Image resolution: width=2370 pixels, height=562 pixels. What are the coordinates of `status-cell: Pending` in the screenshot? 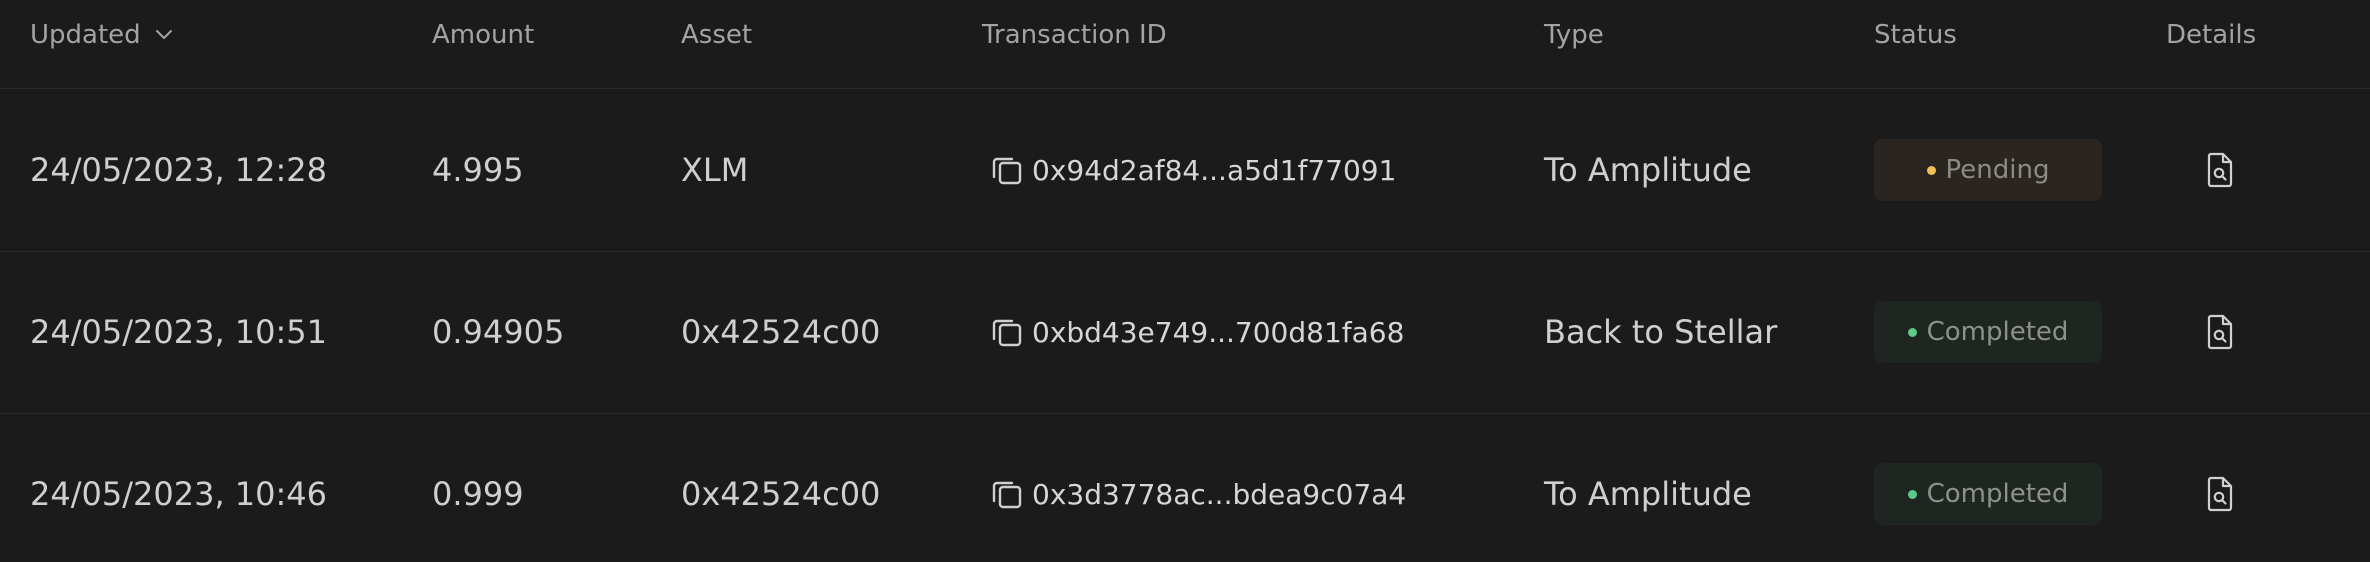 It's located at (1988, 170).